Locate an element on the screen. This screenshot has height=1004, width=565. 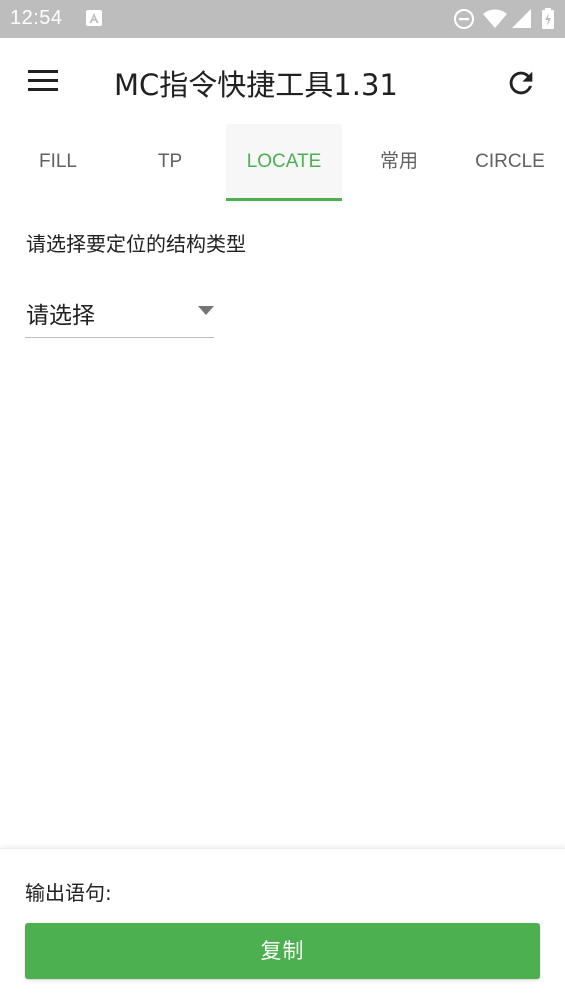
tab-bar: FILL TP LOCATE 常用 CIRCLE is located at coordinates (282, 163).